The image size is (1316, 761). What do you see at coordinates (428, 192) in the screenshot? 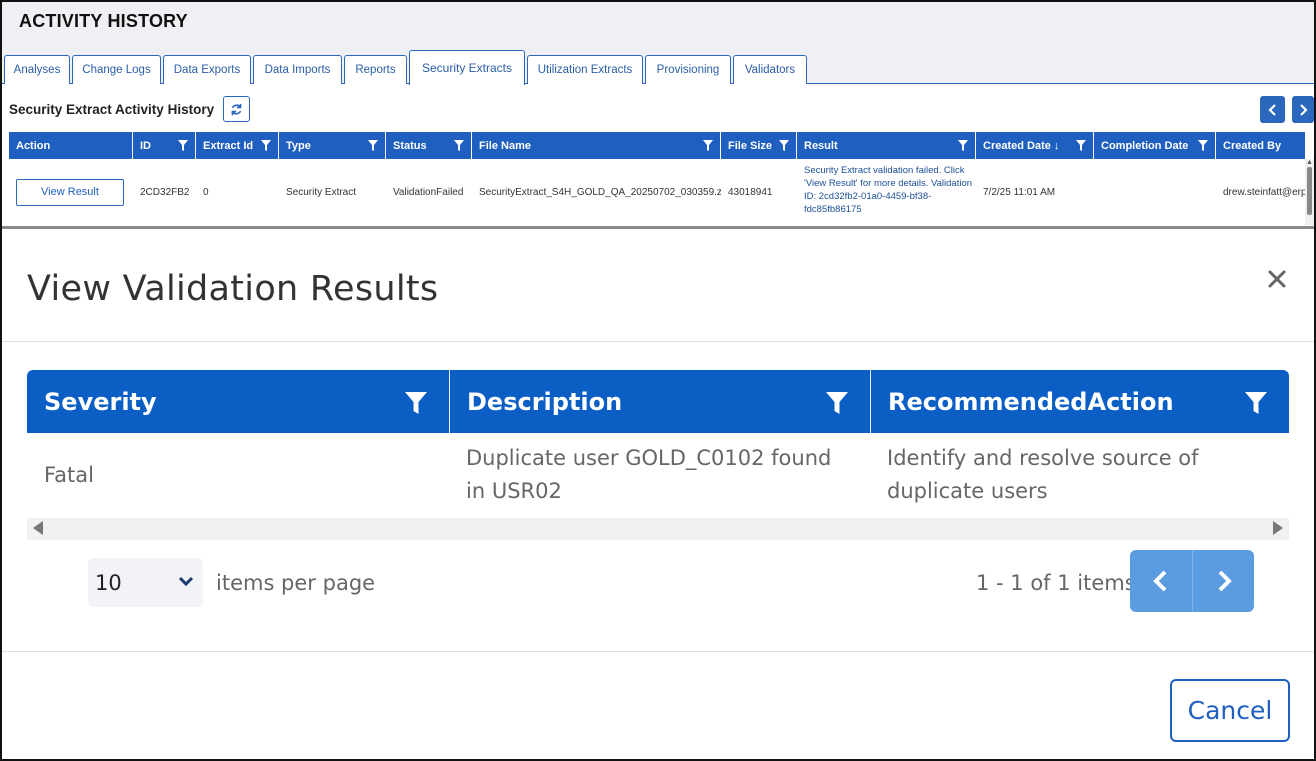
I see `status-cell: ValidationFailed` at bounding box center [428, 192].